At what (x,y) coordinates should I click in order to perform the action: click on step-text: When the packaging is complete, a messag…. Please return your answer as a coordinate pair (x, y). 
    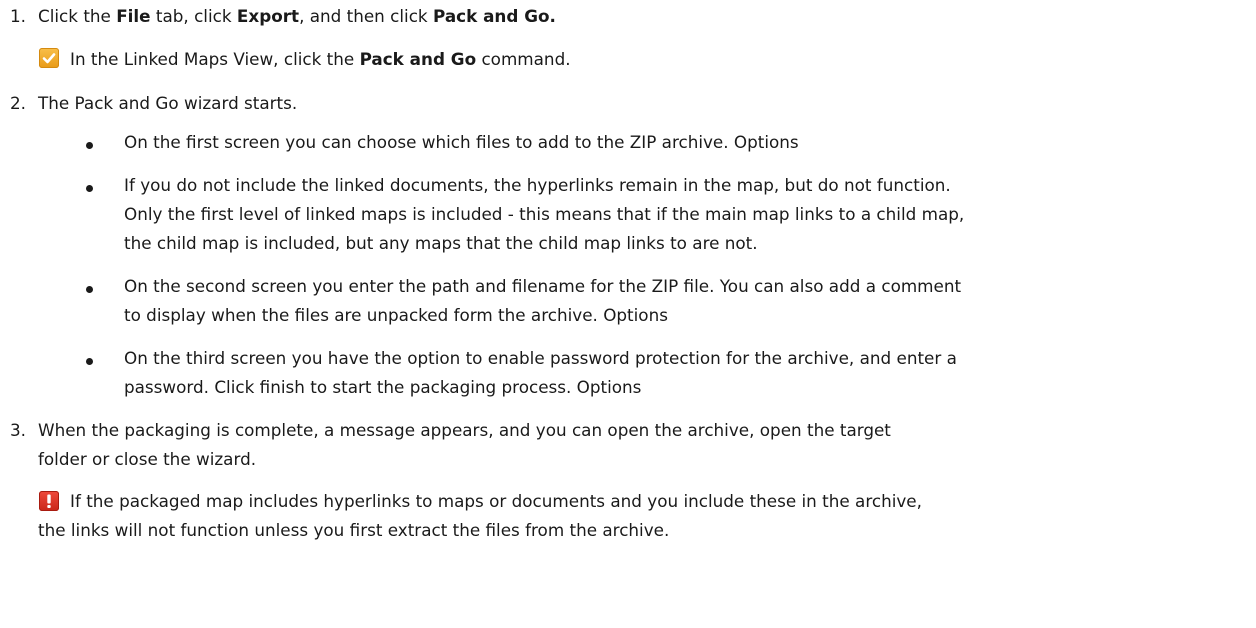
    Looking at the image, I should click on (464, 430).